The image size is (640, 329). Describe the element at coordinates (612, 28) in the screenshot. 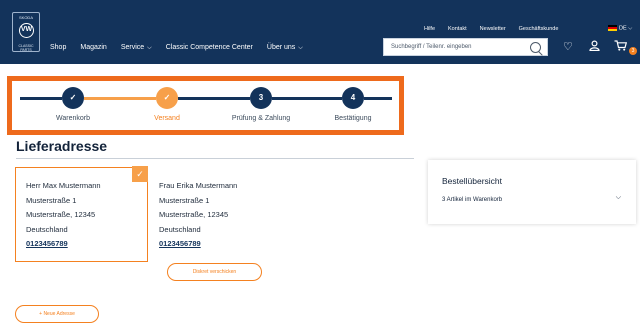

I see `german-flag-icon` at that location.